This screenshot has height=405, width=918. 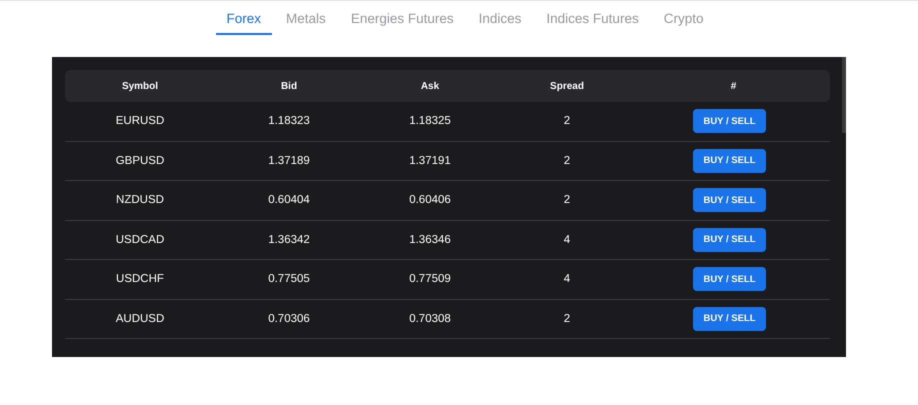 What do you see at coordinates (140, 279) in the screenshot?
I see `symbol-cell-text: USDCHF` at bounding box center [140, 279].